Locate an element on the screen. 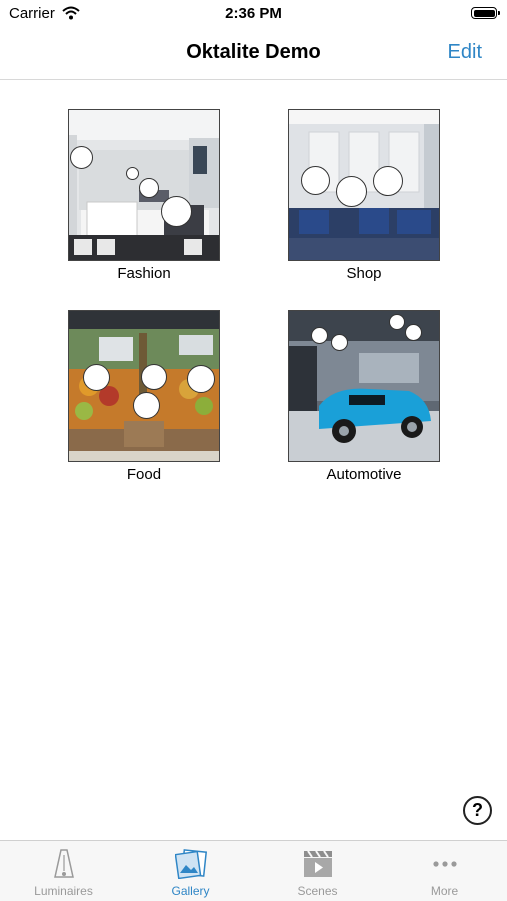  navigation-bar: Oktalite Demo Edit is located at coordinates (253, 54).